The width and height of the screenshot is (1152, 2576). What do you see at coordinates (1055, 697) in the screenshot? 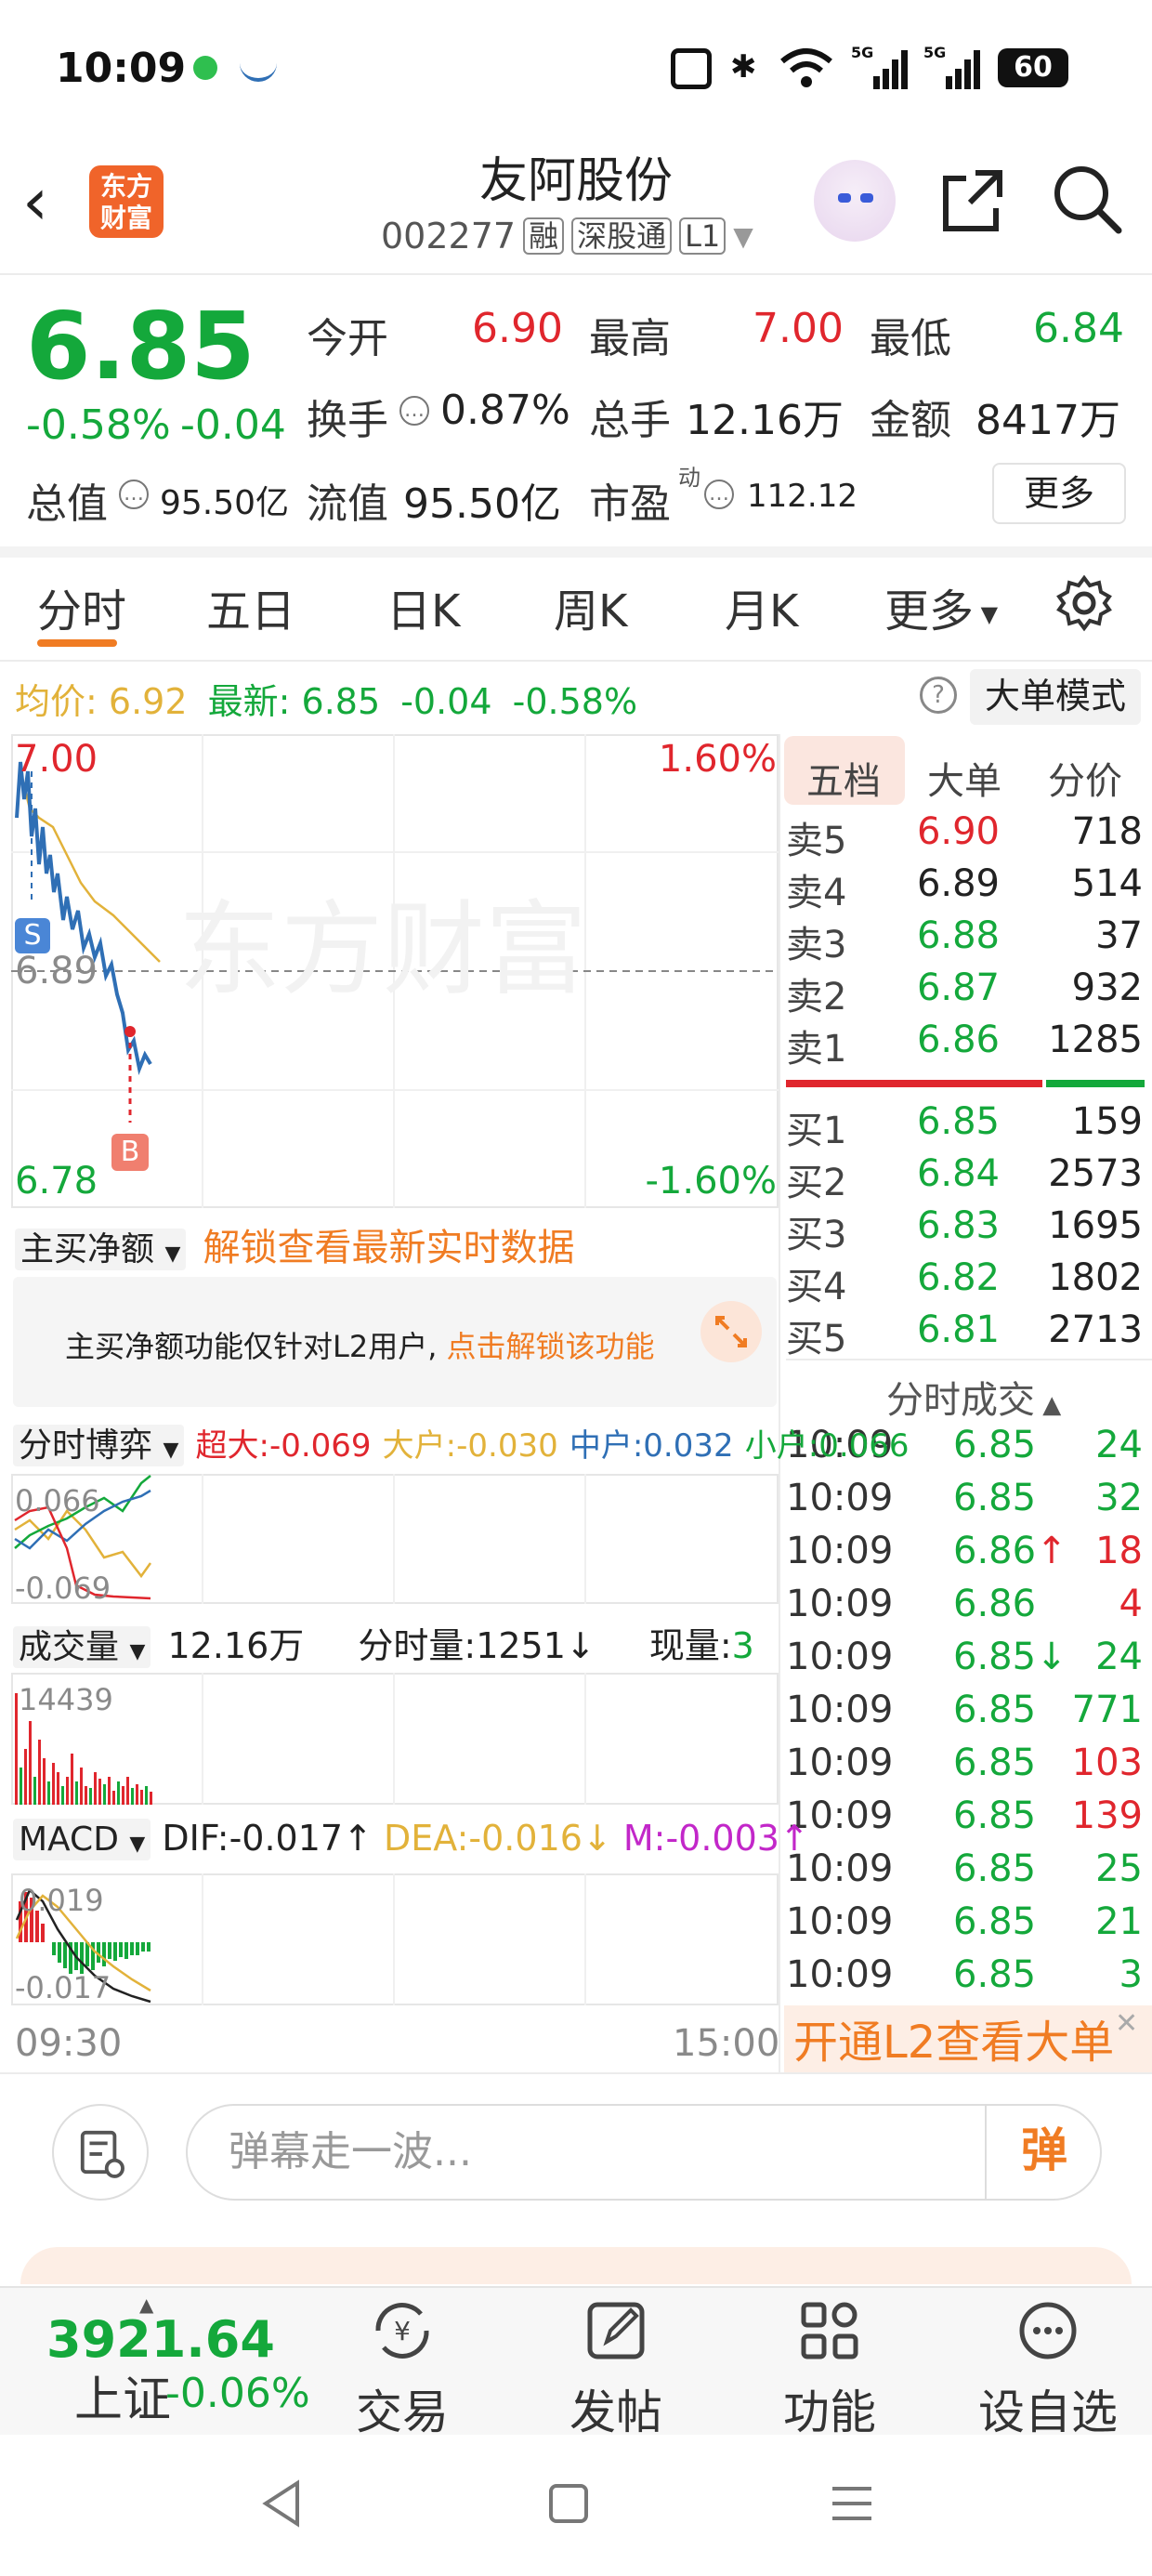
I see `big-order-mode-button: 大单模式` at bounding box center [1055, 697].